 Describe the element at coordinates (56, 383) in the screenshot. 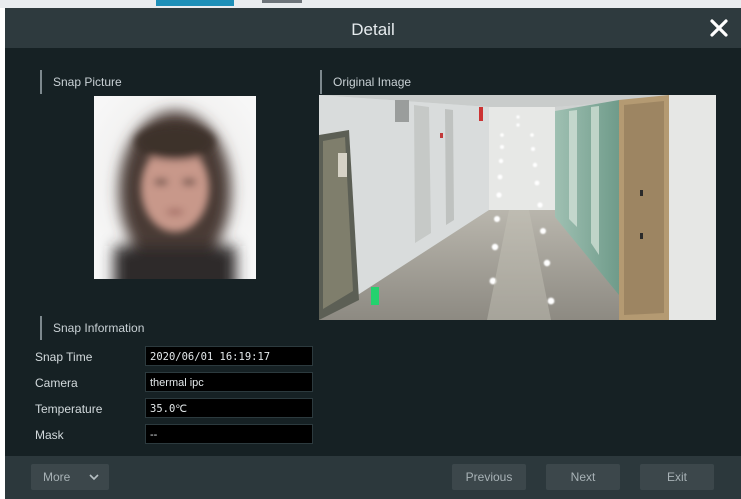

I see `camera-label: Camera` at that location.